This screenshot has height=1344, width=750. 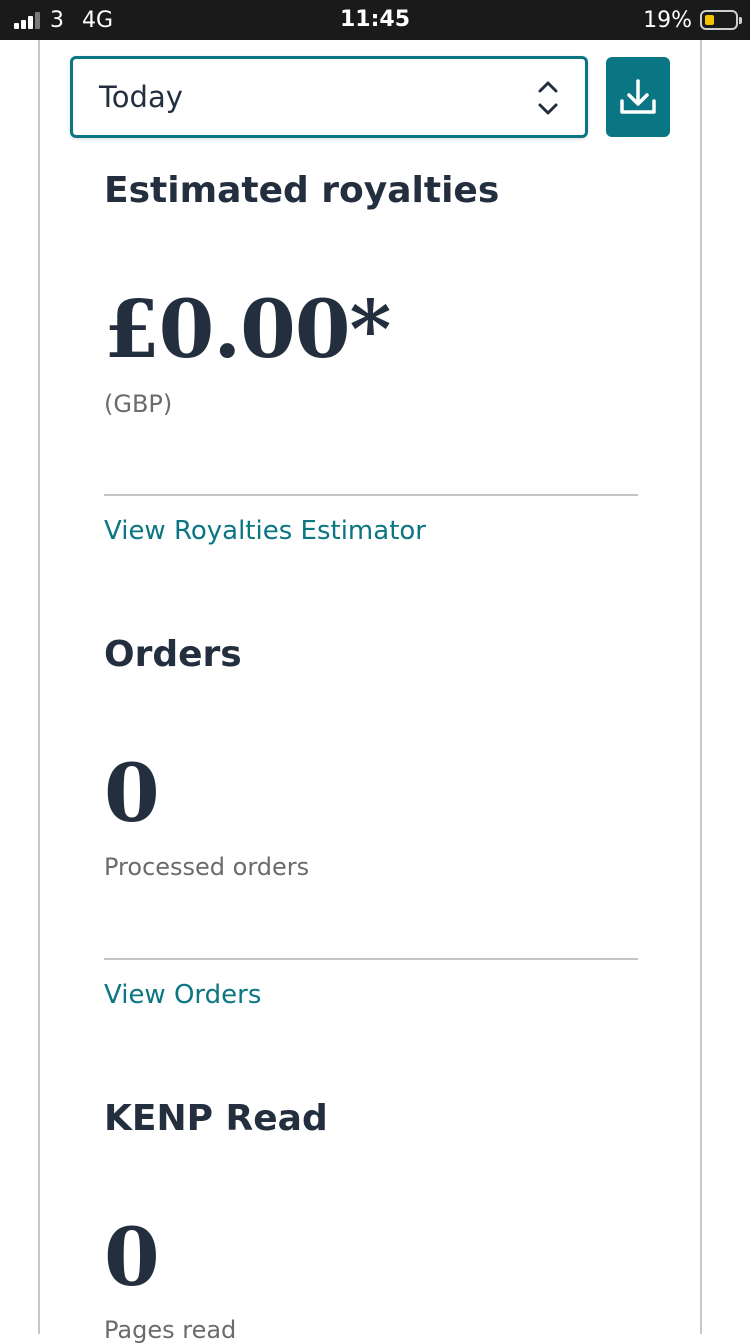 I want to click on download-icon, so click(x=638, y=96).